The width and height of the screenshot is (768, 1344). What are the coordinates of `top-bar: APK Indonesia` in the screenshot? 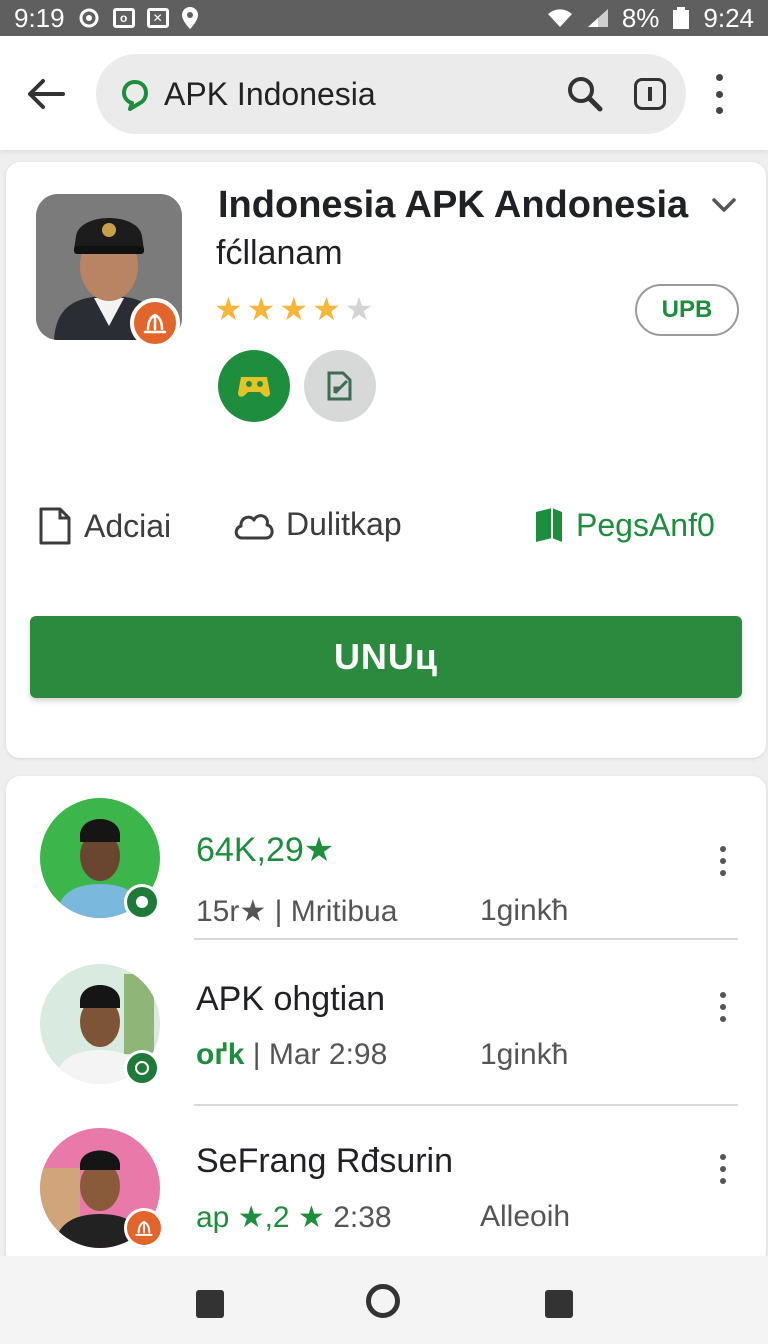 It's located at (384, 93).